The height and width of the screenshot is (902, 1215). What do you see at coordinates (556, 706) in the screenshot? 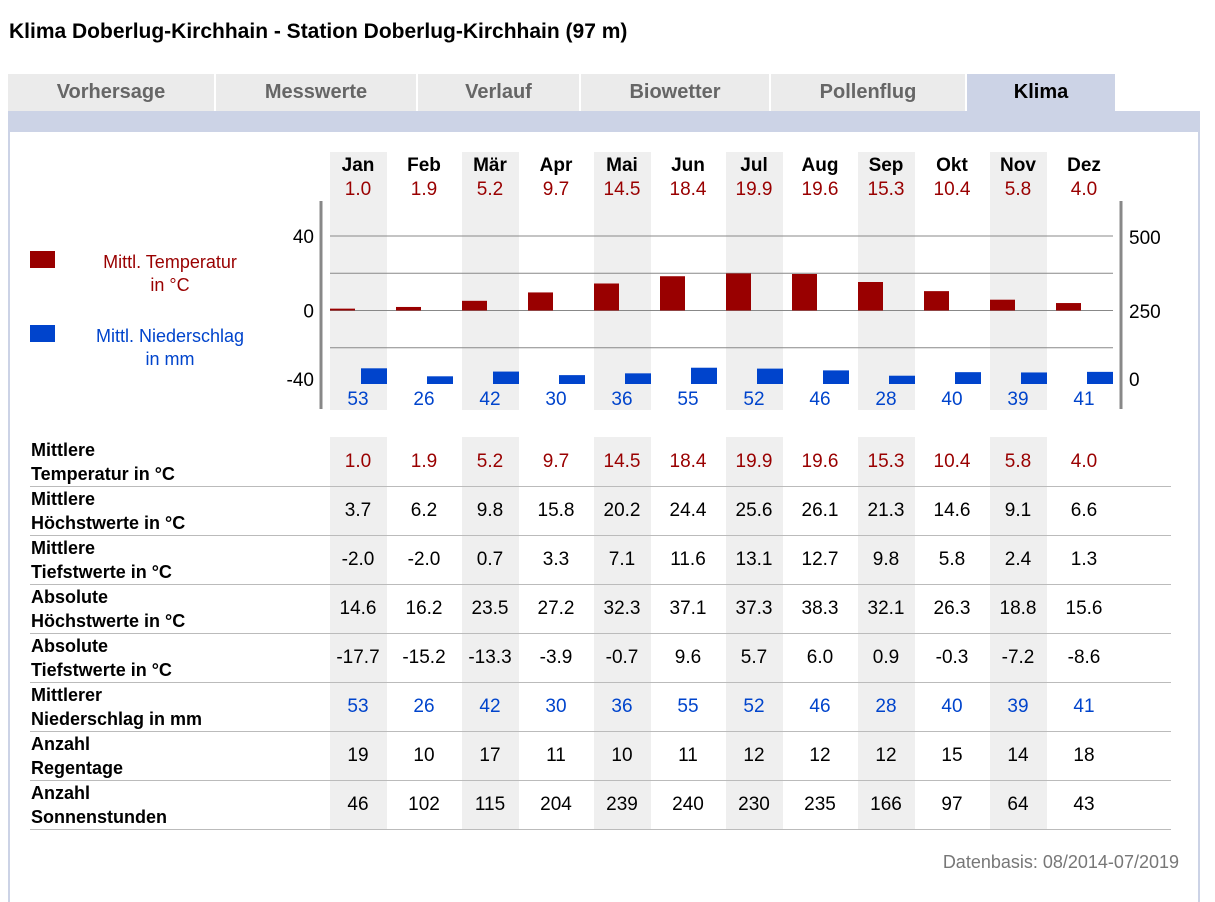
I see `table-cell: 30` at bounding box center [556, 706].